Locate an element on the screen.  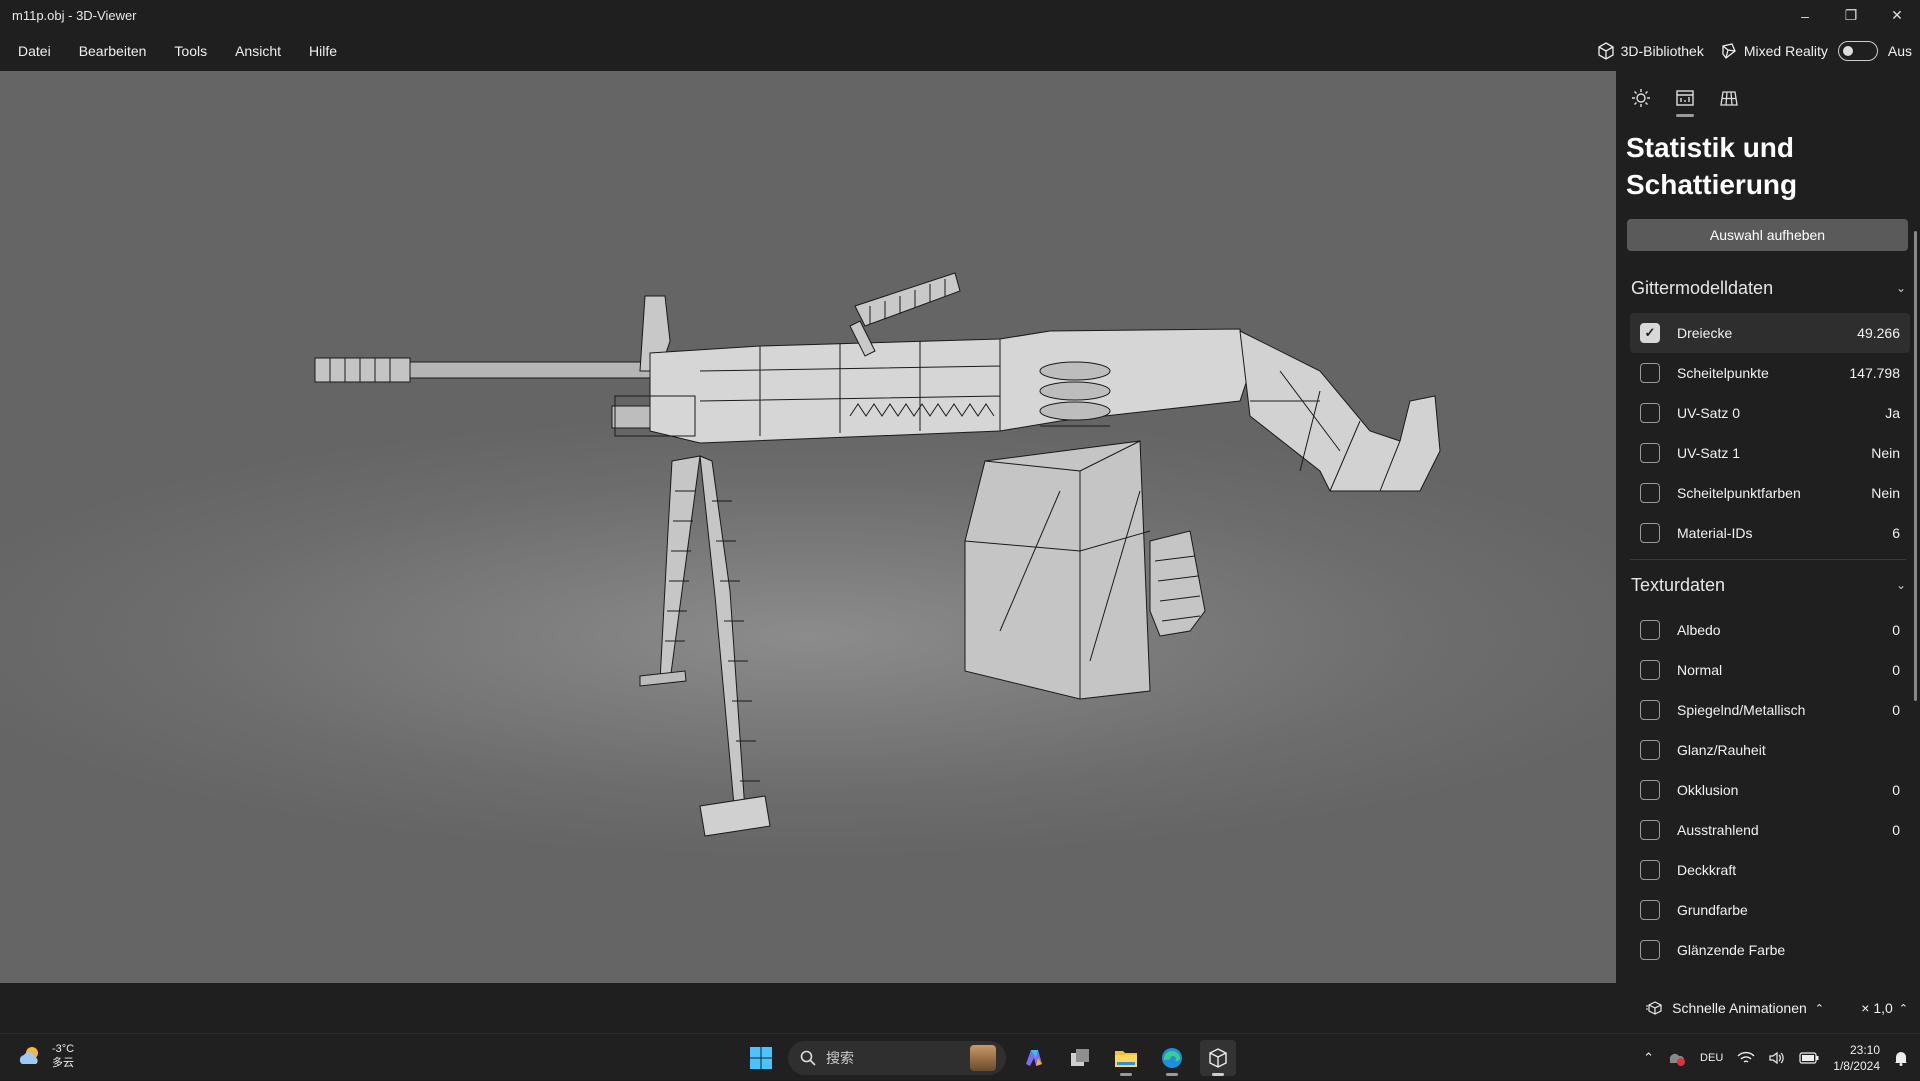
copilot-icon is located at coordinates (1034, 1058).